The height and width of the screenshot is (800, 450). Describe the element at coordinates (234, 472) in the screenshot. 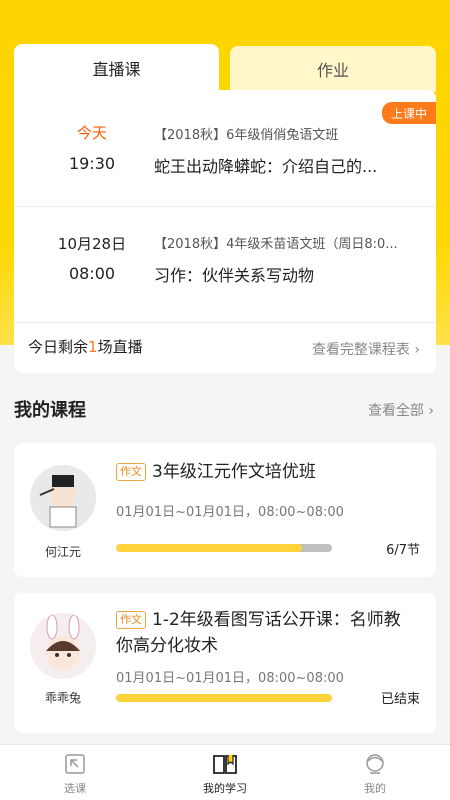

I see `course-title-text: 3年级江元作文培优班` at that location.